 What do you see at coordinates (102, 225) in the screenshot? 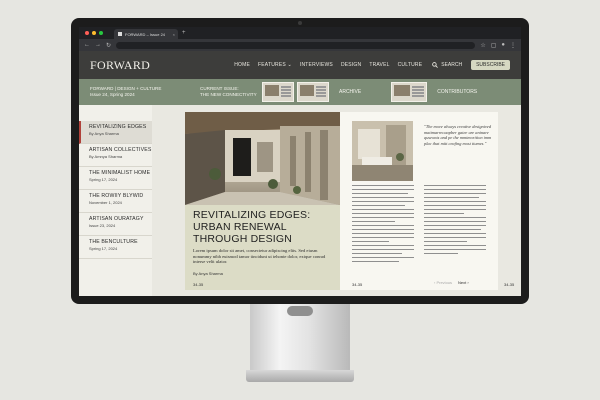
I see `sidebar-item-sub: Issue 23, 2024` at bounding box center [102, 225].